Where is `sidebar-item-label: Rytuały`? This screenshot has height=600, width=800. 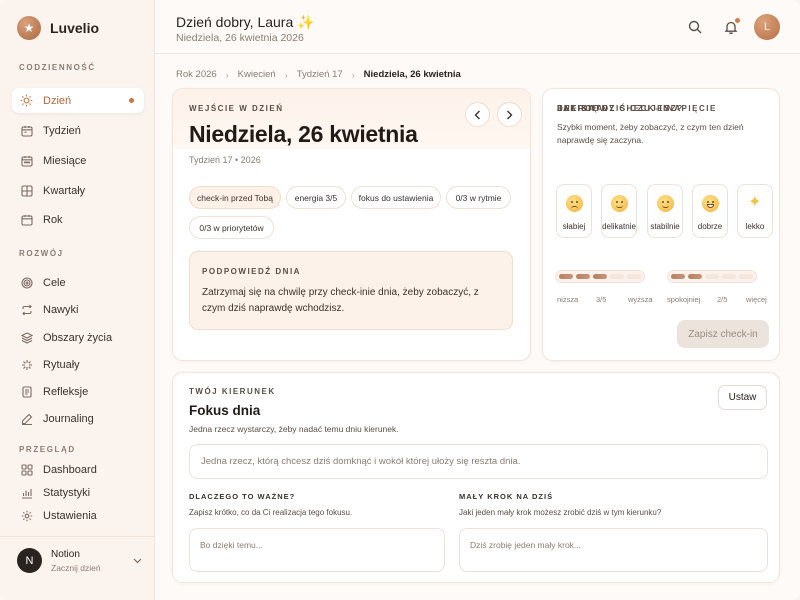
sidebar-item-label: Rytuały is located at coordinates (61, 364).